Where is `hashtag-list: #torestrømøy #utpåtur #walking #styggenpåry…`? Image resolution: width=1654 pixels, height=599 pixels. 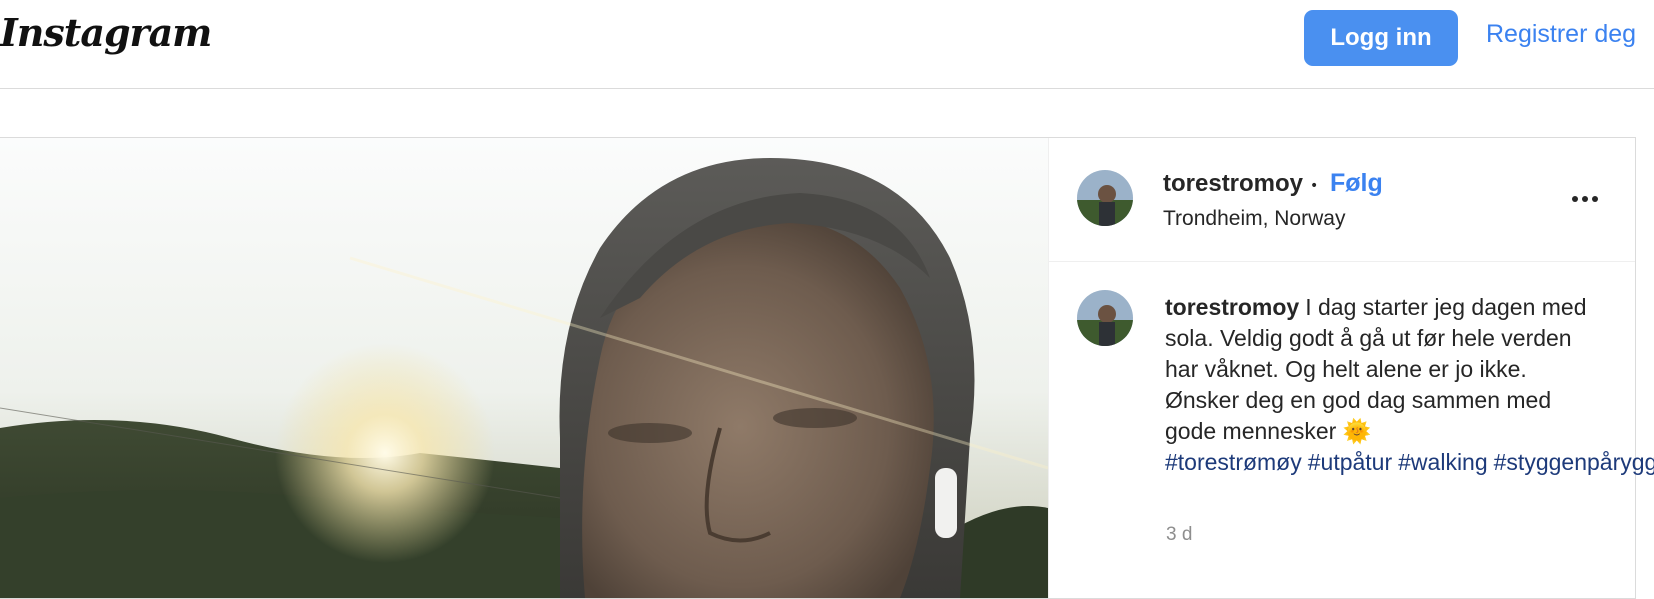
hashtag-list: #torestrømøy #utpåtur #walking #styggenpåry… is located at coordinates (1409, 462).